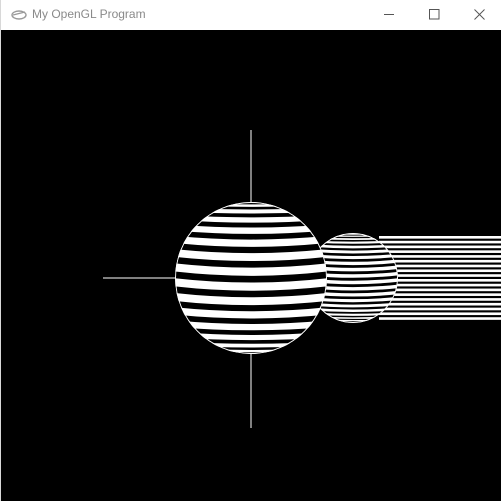 This screenshot has width=501, height=501. I want to click on close-button, so click(479, 15).